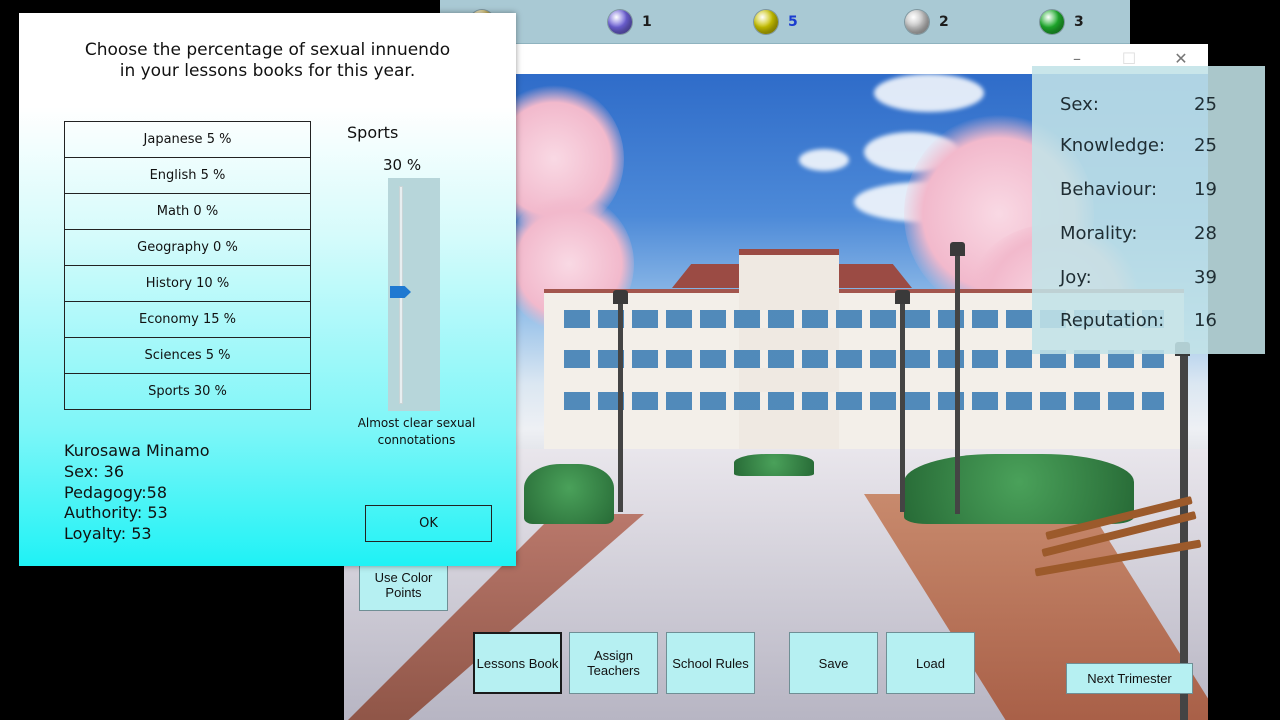 The image size is (1280, 720). What do you see at coordinates (187, 211) in the screenshot?
I see `subject-button-math: Math 0 %` at bounding box center [187, 211].